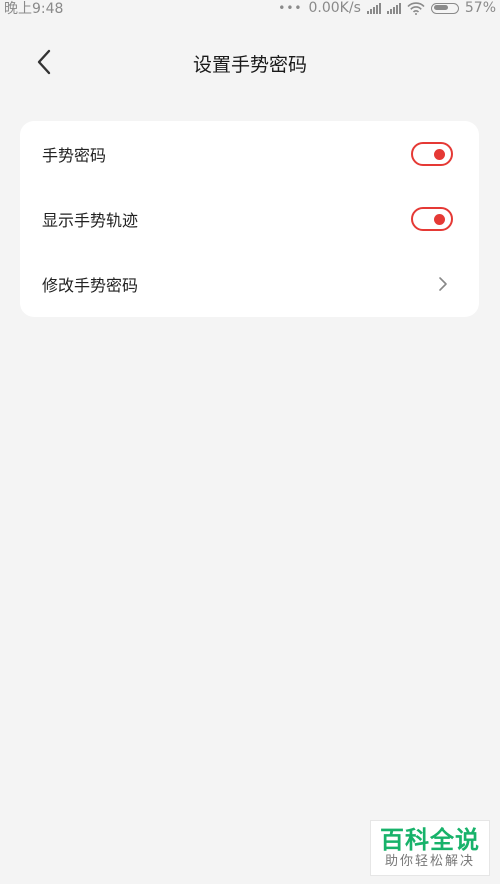 This screenshot has width=500, height=884. I want to click on status-indicators: ••• 0.00K/s 57%, so click(387, 8).